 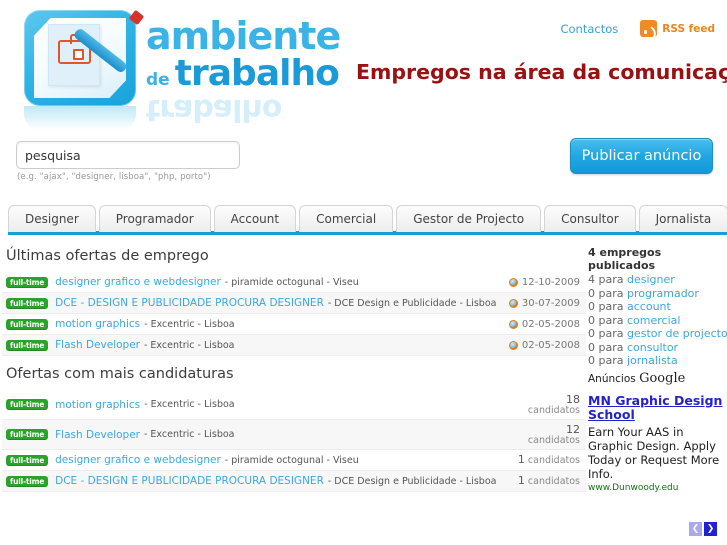 I want to click on stat-line: 0 para jornalista, so click(x=655, y=361).